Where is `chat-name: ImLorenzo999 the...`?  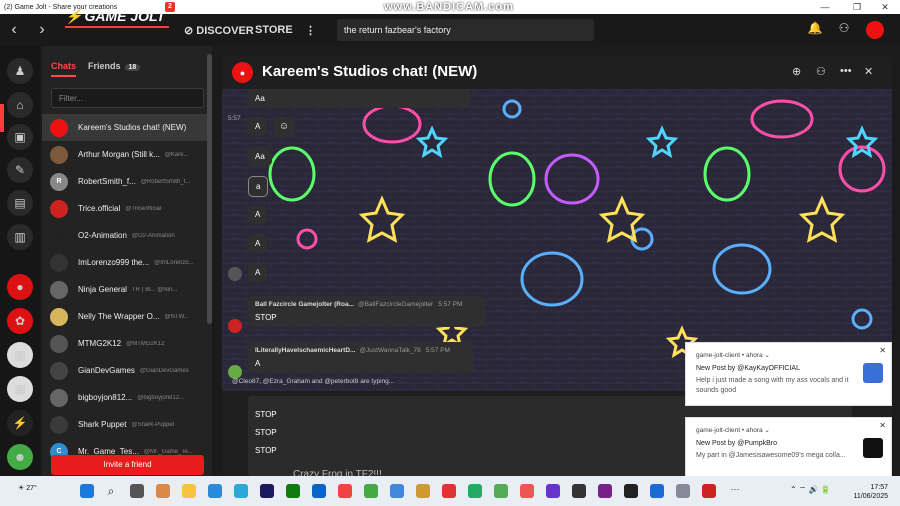
chat-name: ImLorenzo999 the... is located at coordinates (114, 262).